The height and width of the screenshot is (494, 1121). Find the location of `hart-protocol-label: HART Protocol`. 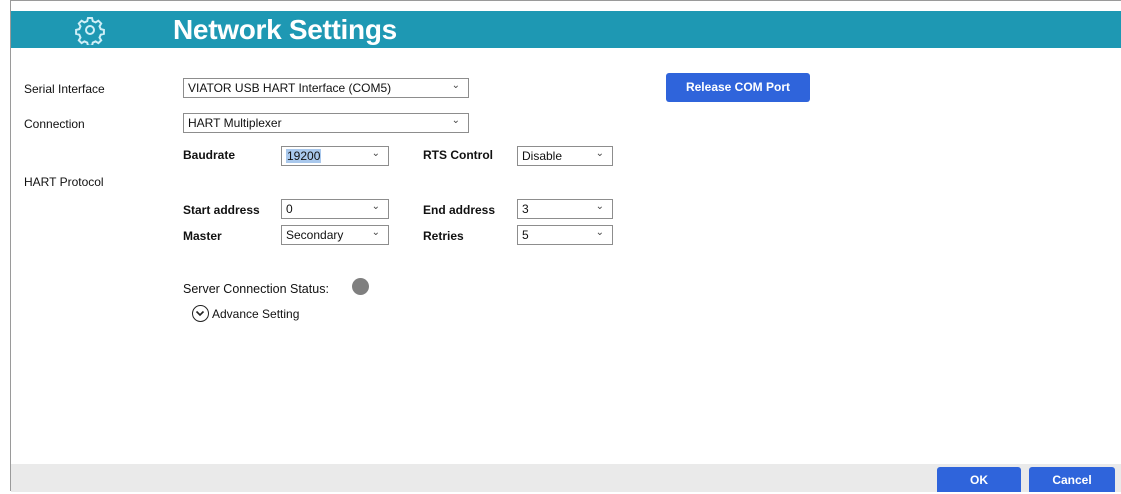

hart-protocol-label: HART Protocol is located at coordinates (64, 182).